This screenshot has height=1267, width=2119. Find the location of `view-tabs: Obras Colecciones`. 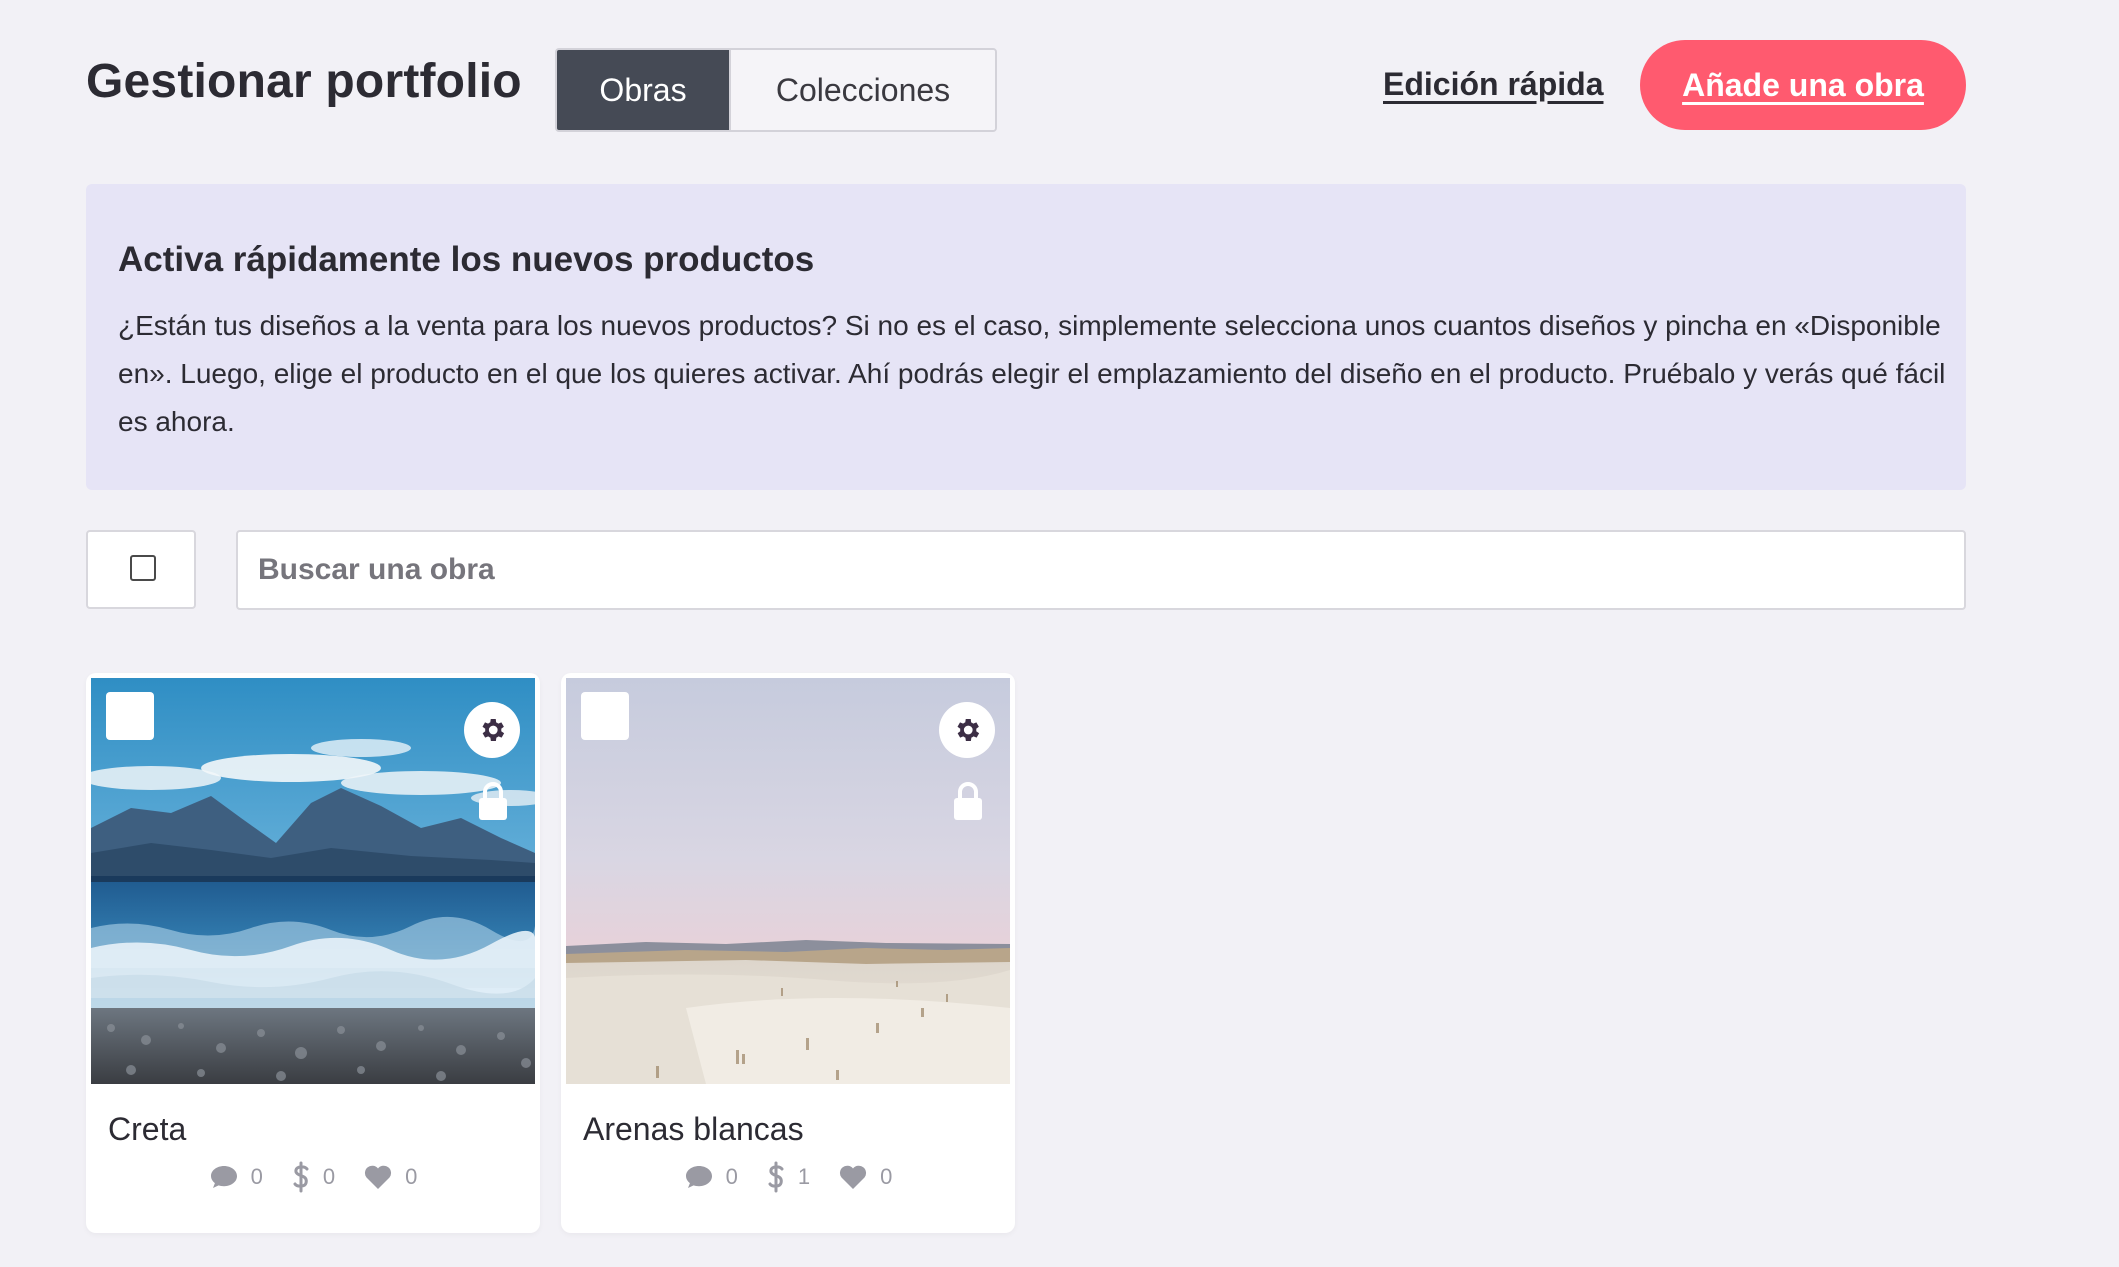

view-tabs: Obras Colecciones is located at coordinates (776, 90).